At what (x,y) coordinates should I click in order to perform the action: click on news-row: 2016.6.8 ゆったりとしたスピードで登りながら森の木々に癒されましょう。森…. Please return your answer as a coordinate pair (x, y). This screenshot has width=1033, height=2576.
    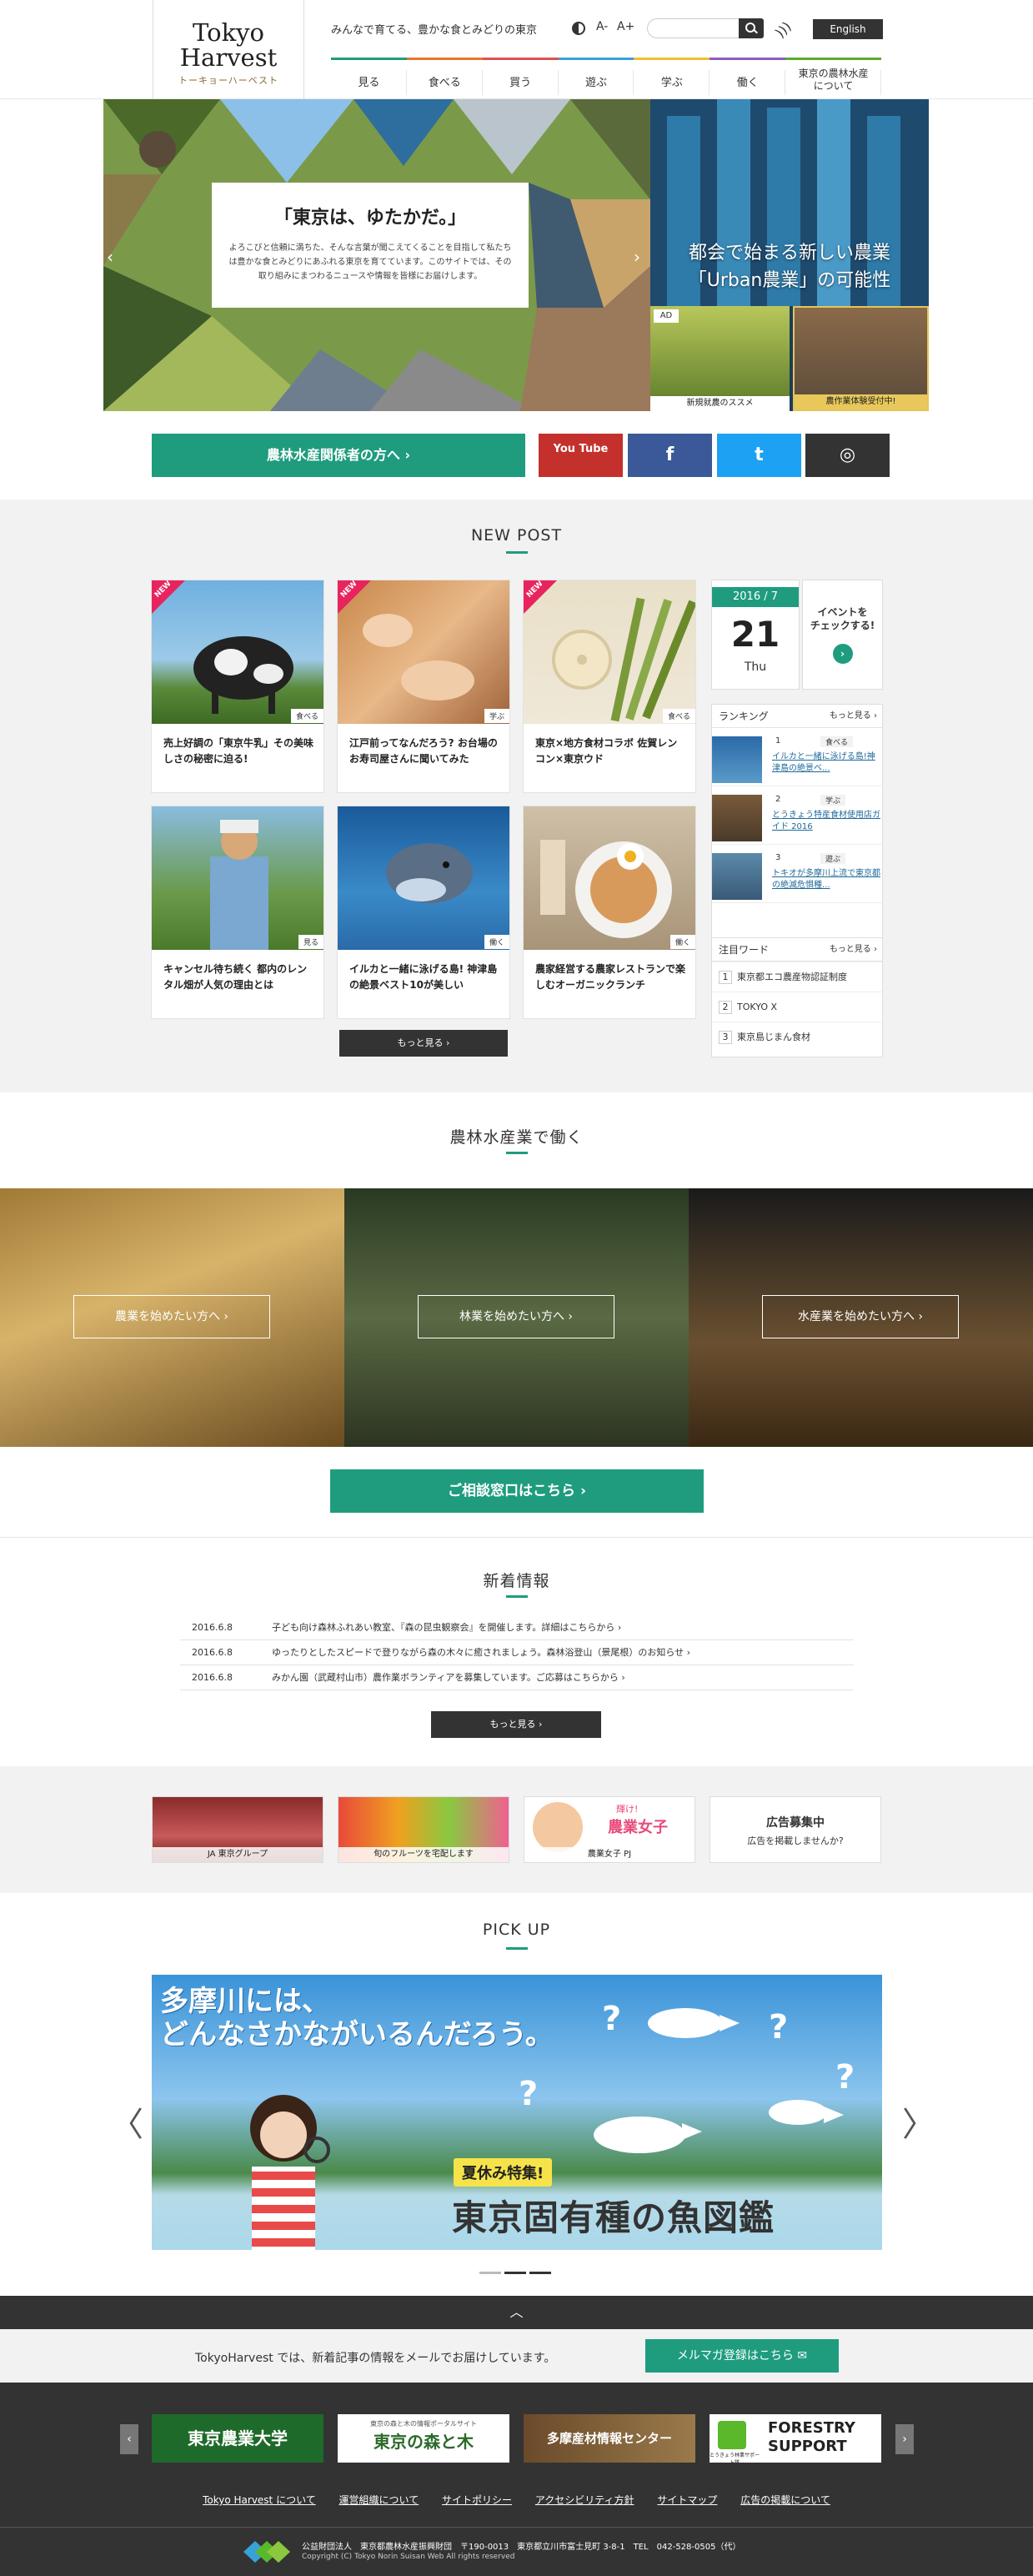
    Looking at the image, I should click on (517, 1652).